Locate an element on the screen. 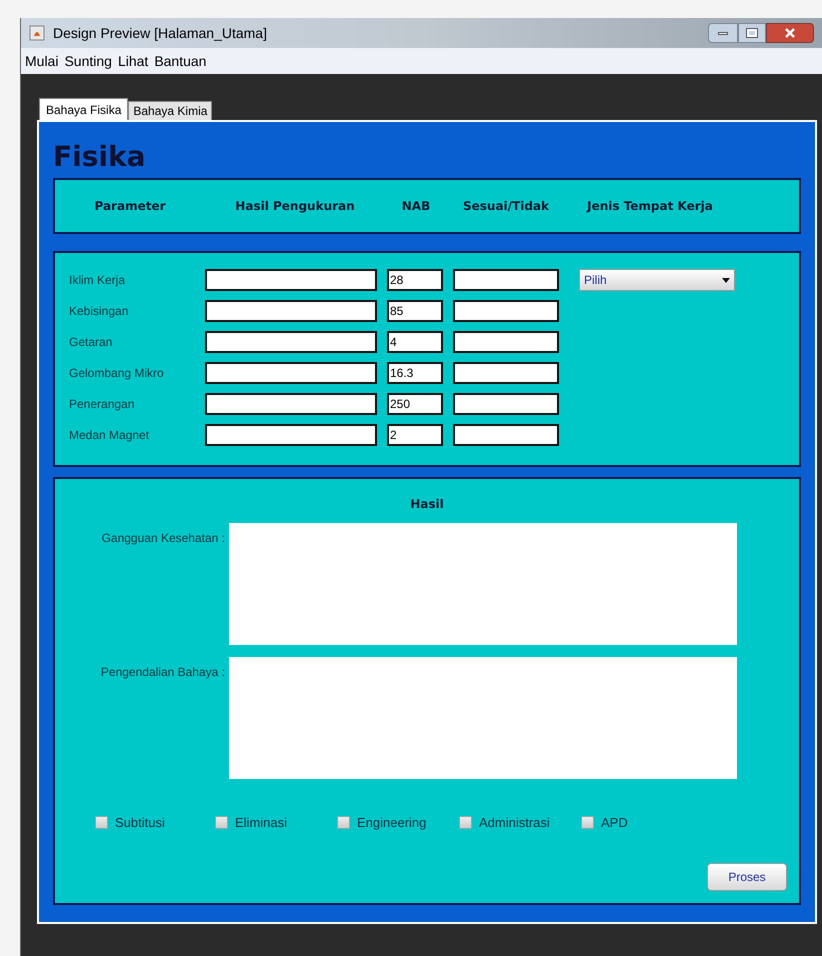 This screenshot has width=822, height=956. tab: Bahaya Kimia is located at coordinates (170, 110).